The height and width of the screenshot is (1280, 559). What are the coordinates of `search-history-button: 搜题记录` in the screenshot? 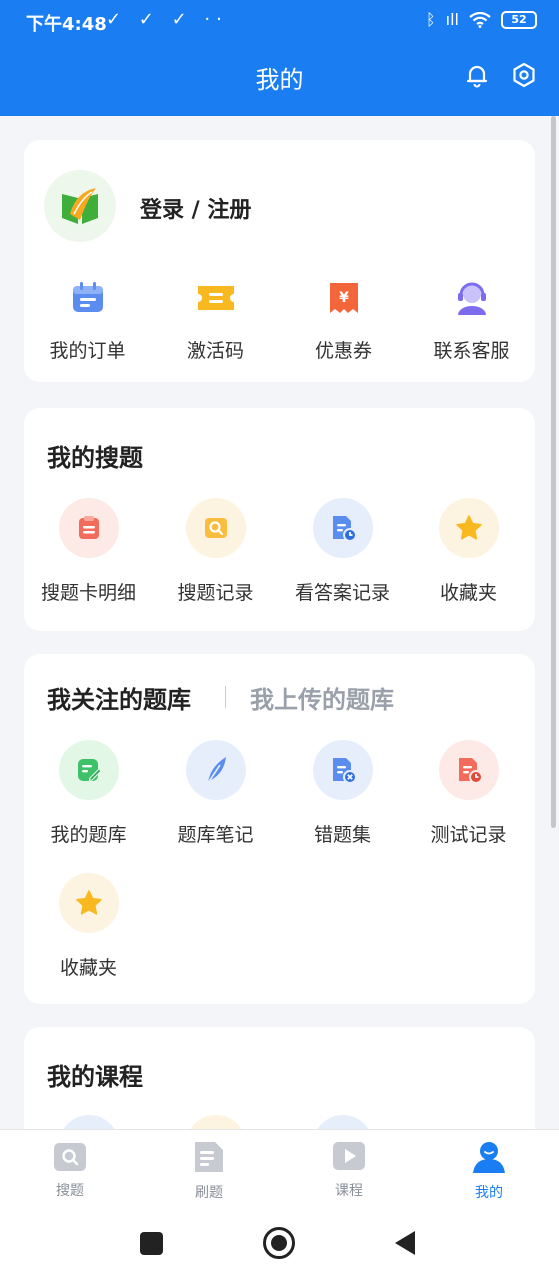 It's located at (215, 551).